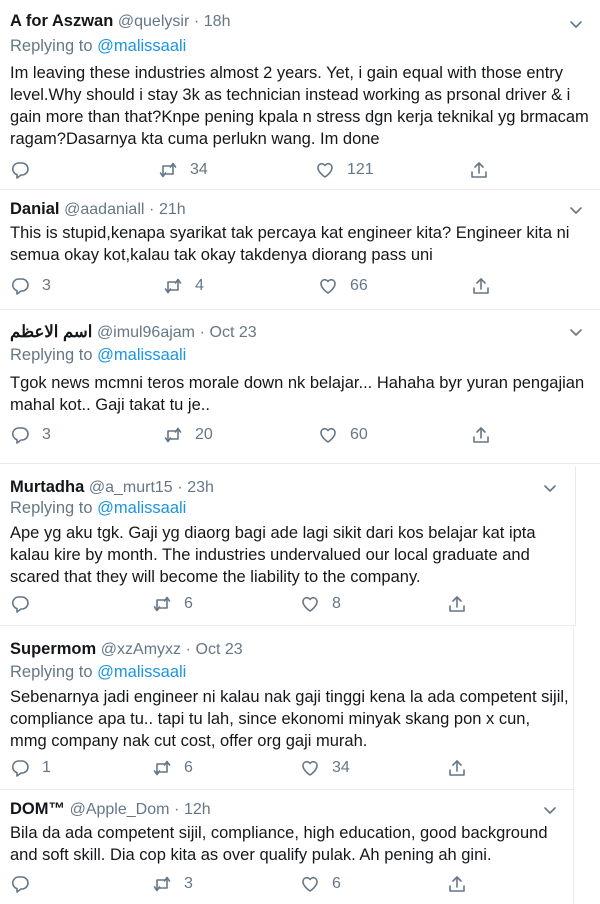 The width and height of the screenshot is (600, 904). Describe the element at coordinates (320, 884) in the screenshot. I see `like-button: 6` at that location.